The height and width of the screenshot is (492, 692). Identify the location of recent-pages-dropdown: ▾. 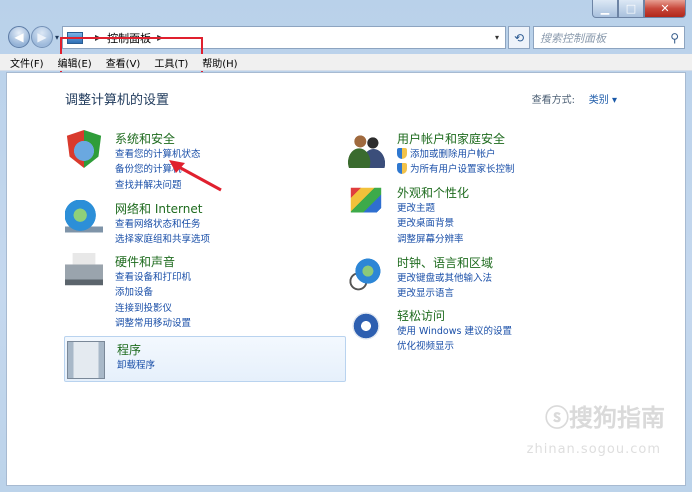
(57, 37).